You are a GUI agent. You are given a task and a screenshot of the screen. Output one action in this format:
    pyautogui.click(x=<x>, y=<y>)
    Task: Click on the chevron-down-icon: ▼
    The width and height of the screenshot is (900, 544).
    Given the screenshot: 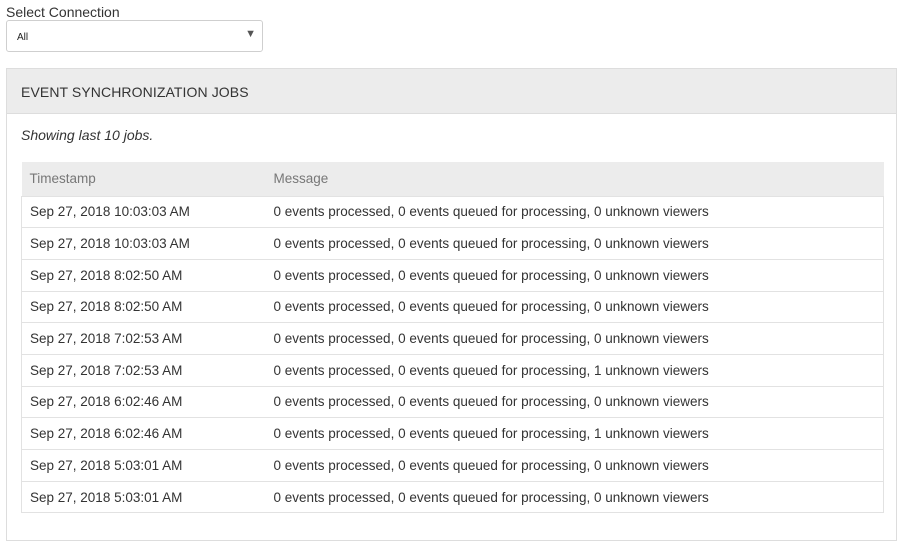 What is the action you would take?
    pyautogui.click(x=250, y=34)
    